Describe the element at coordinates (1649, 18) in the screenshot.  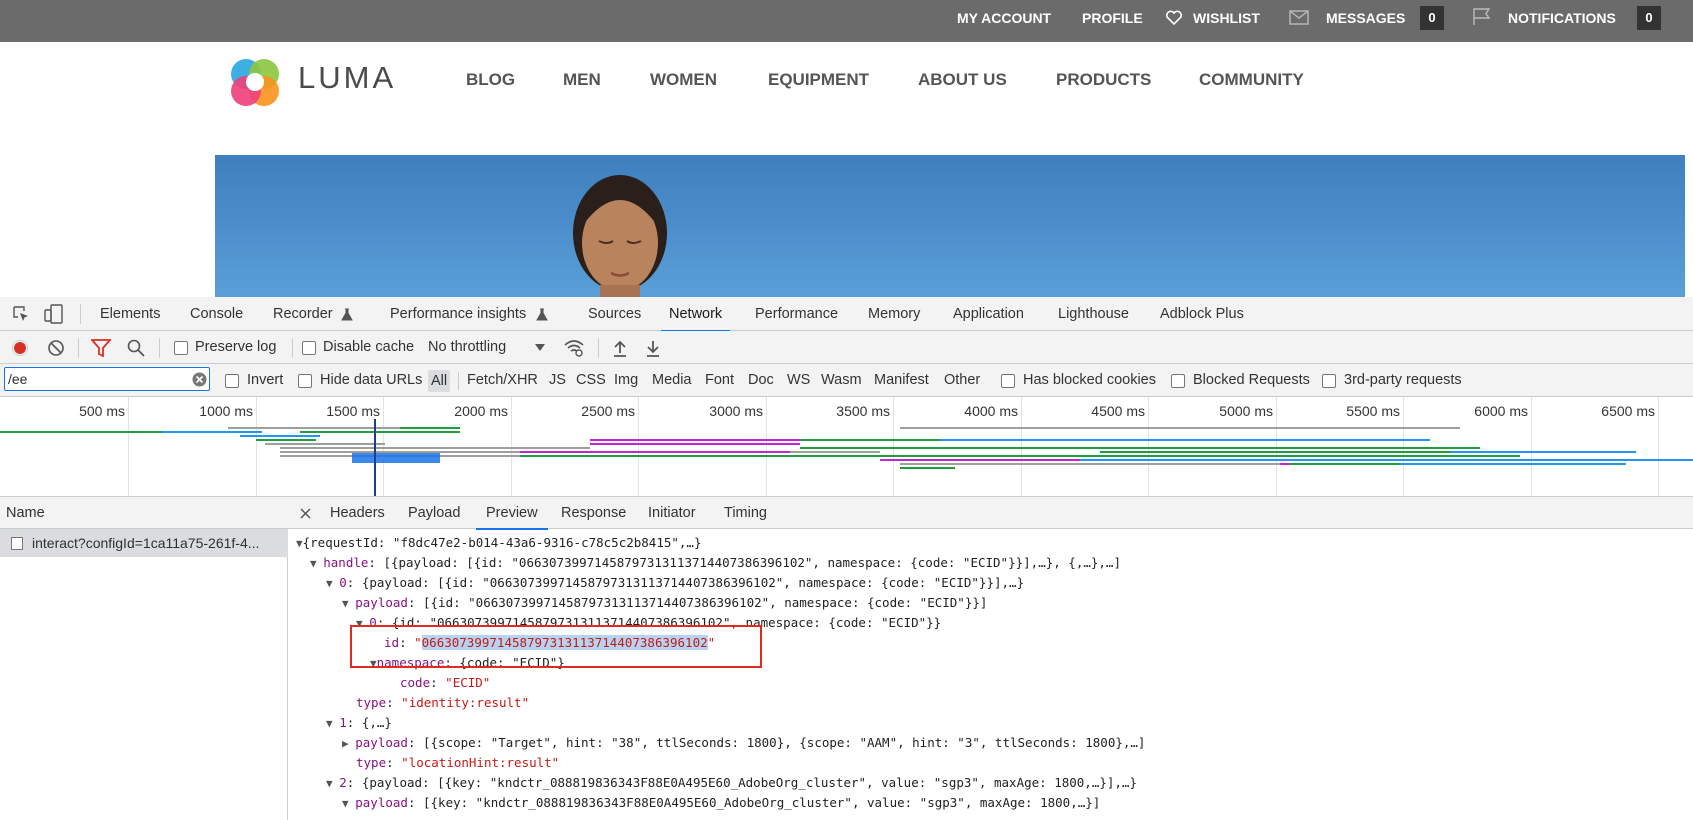
I see `notifications-count-badge: 0` at that location.